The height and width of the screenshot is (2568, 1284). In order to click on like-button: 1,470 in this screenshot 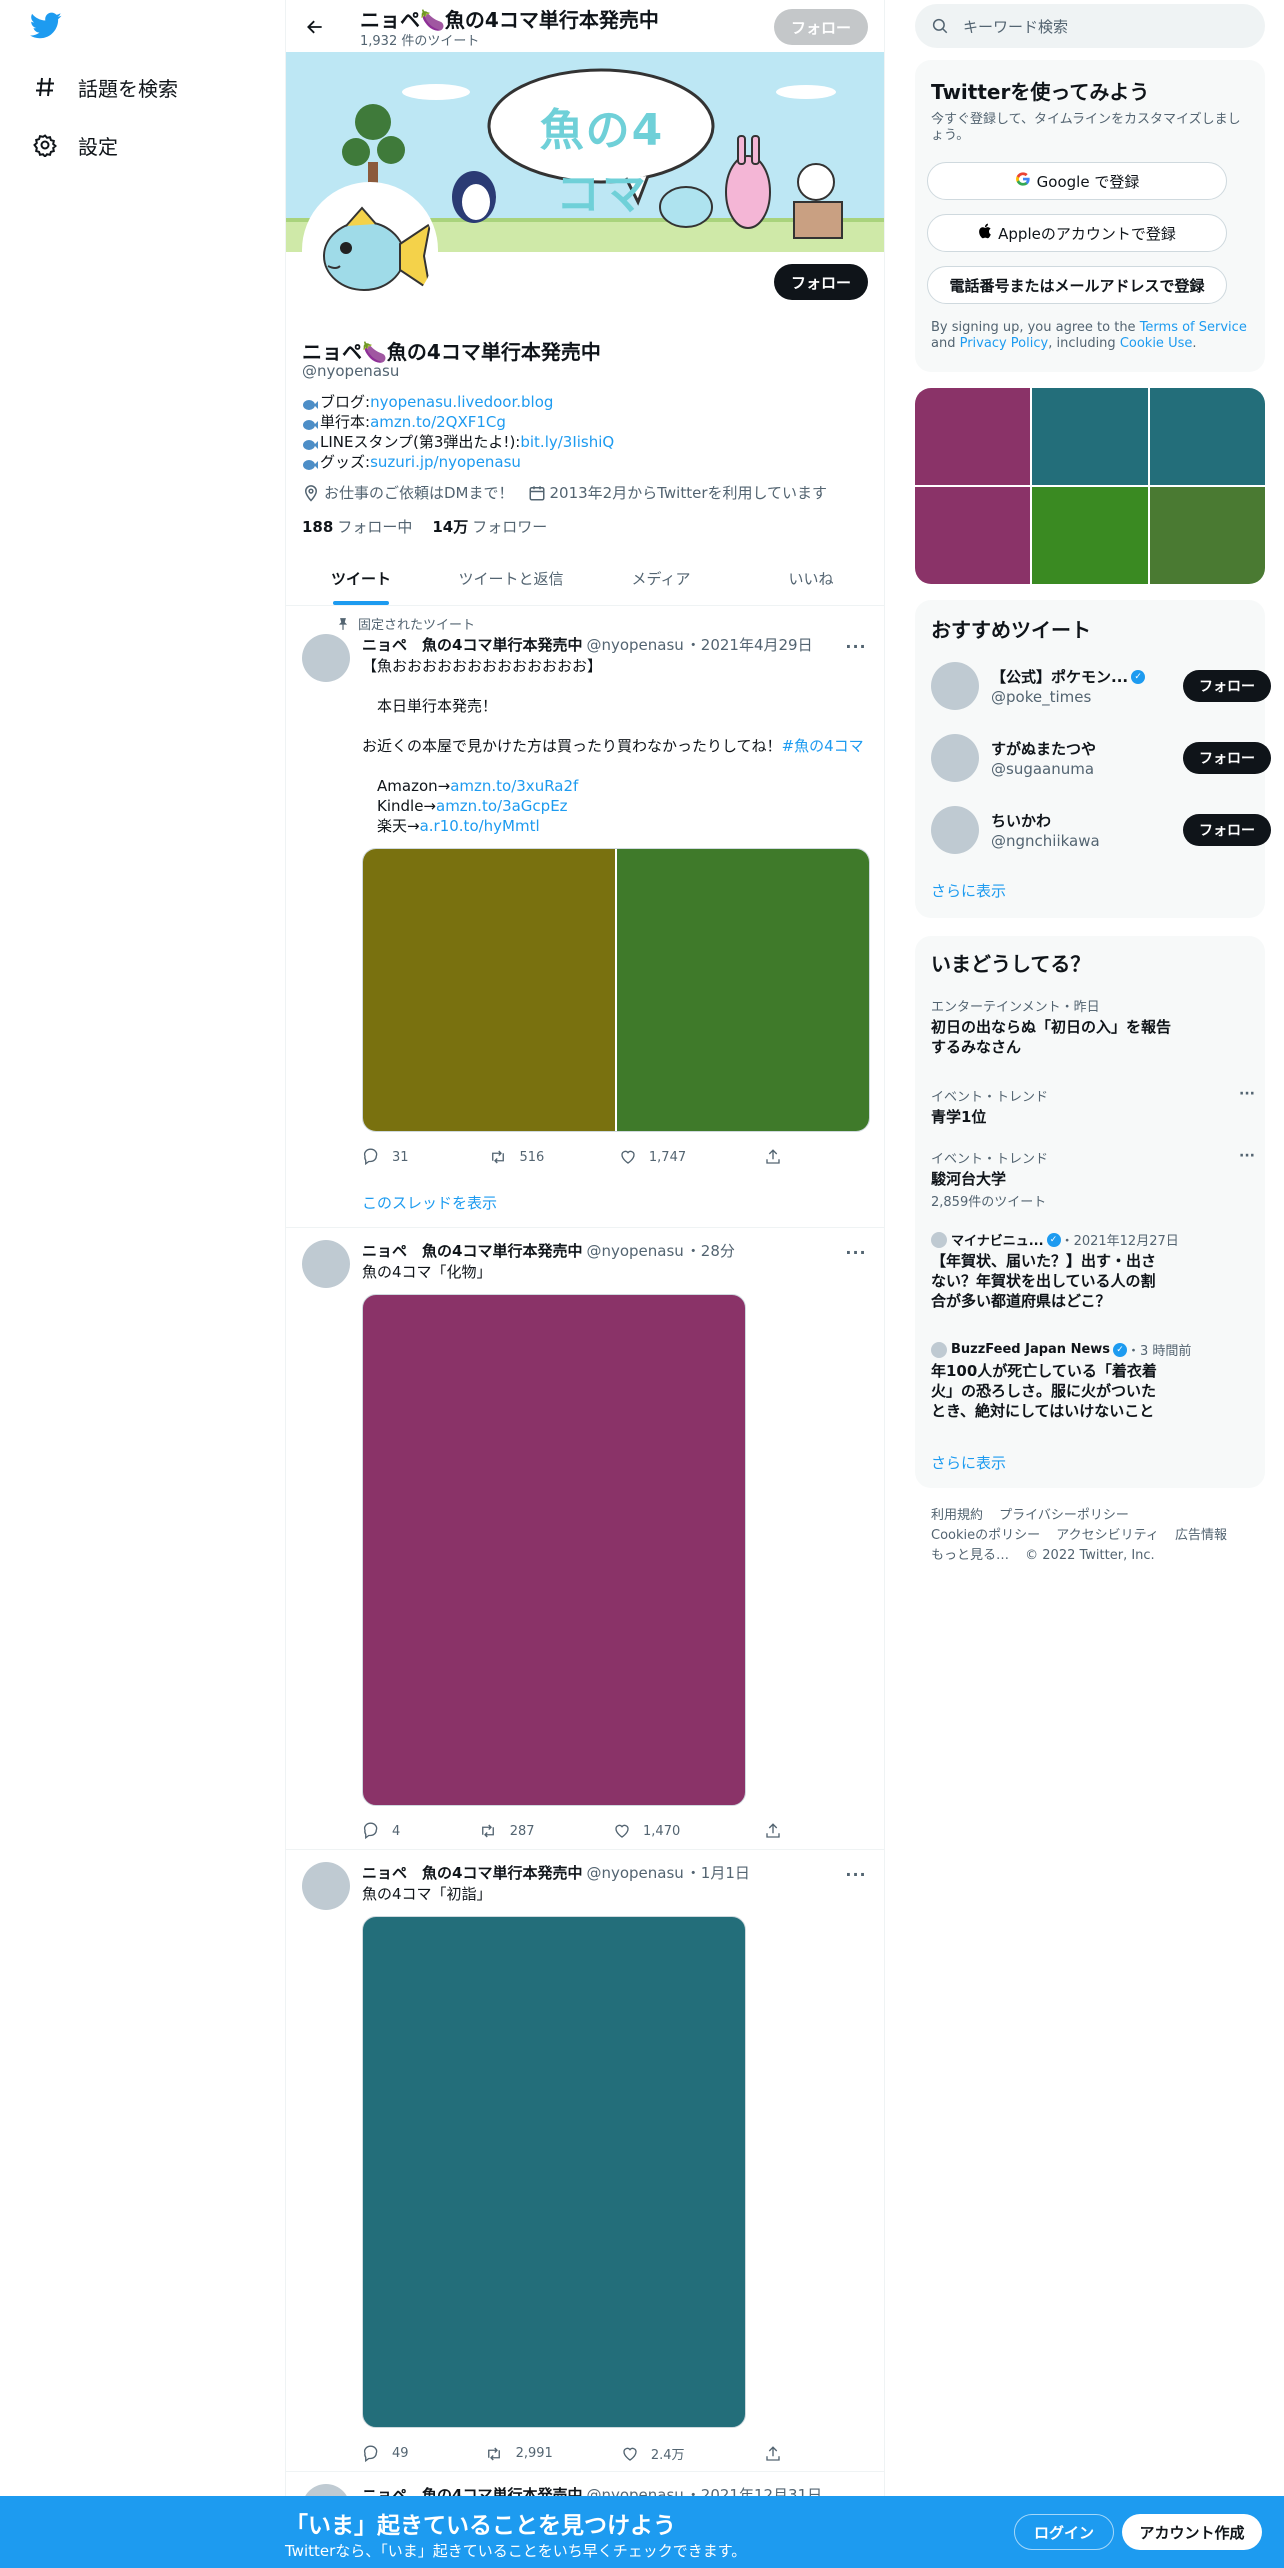, I will do `click(688, 1831)`.